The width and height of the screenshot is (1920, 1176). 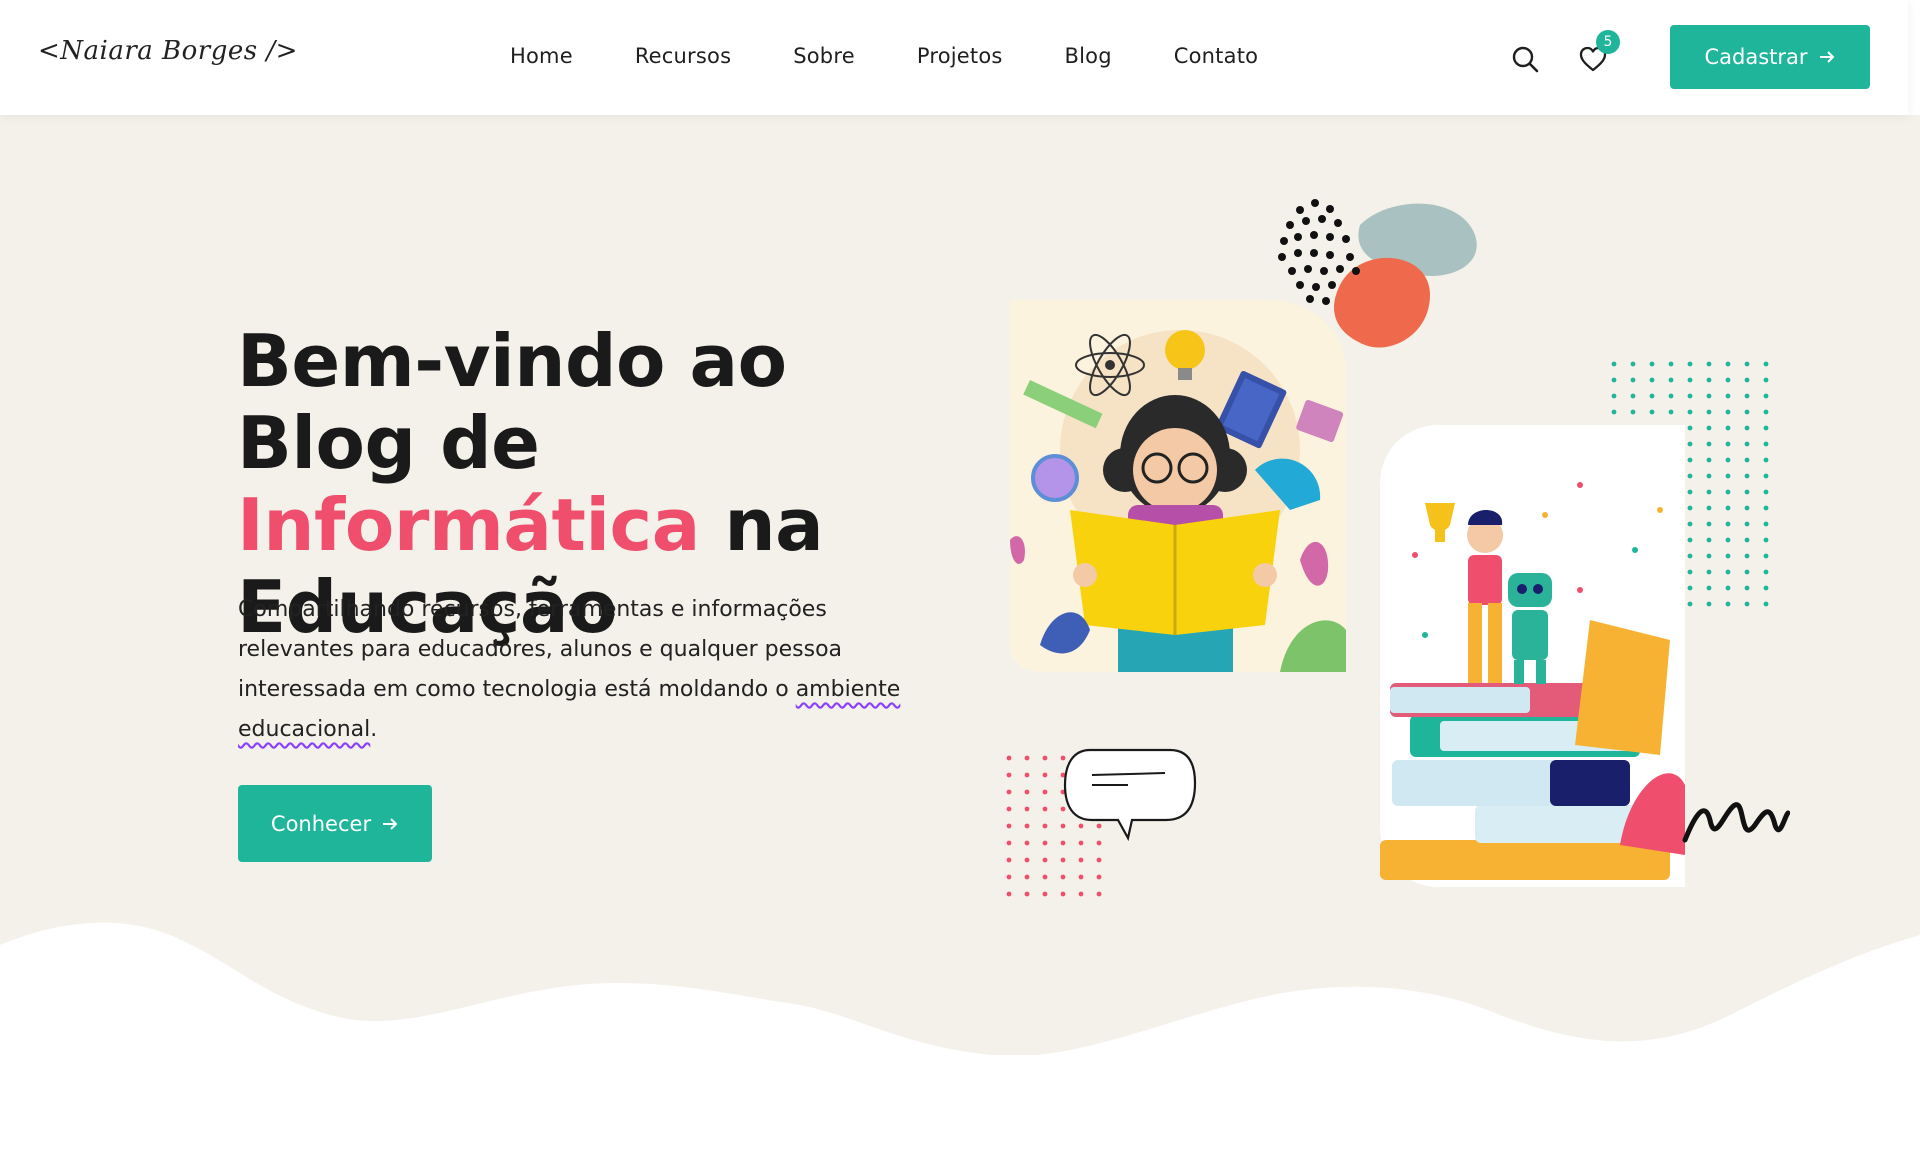 What do you see at coordinates (468, 525) in the screenshot?
I see `hero-title-accent: Informática` at bounding box center [468, 525].